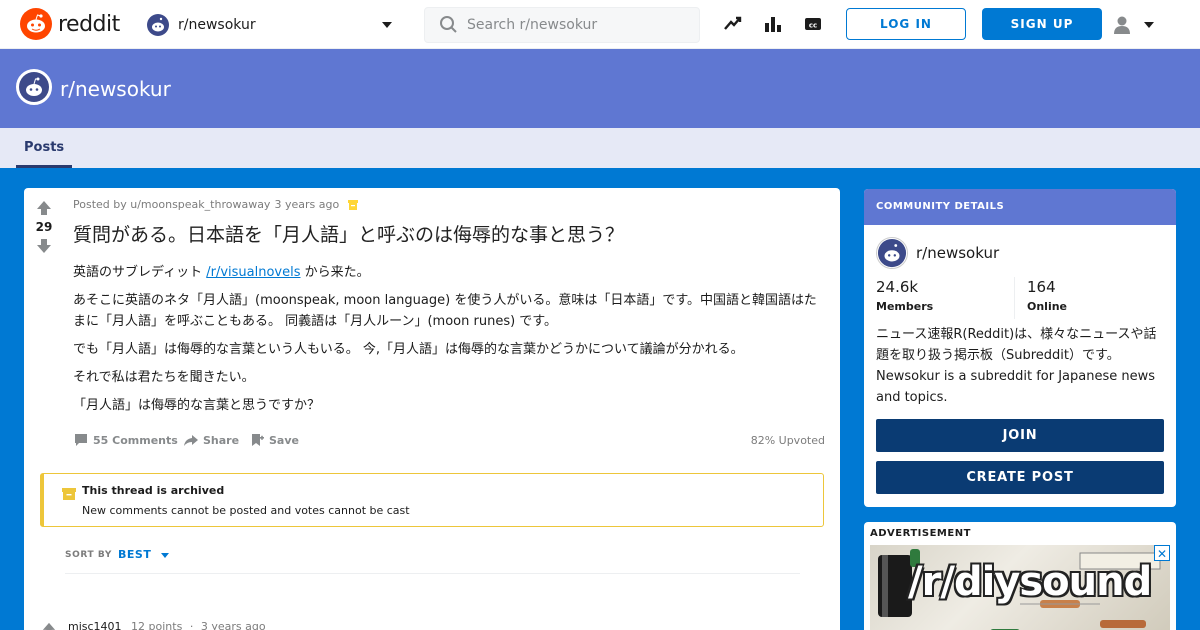  I want to click on sidebar-community-name: r/newsokur, so click(958, 253).